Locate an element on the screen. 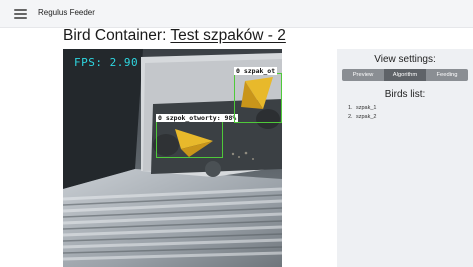 This screenshot has width=473, height=267. tab-algorithm: Algorithm is located at coordinates (405, 75).